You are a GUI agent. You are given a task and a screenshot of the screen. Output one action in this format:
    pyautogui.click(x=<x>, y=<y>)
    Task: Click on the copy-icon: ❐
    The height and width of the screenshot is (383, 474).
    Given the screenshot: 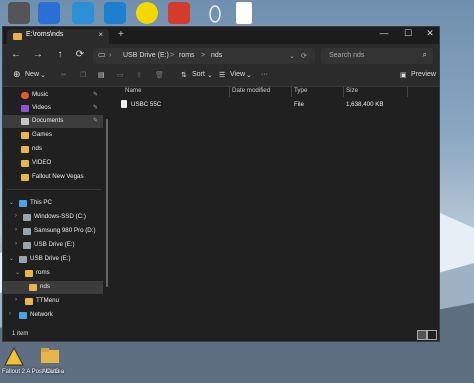 What is the action you would take?
    pyautogui.click(x=83, y=75)
    